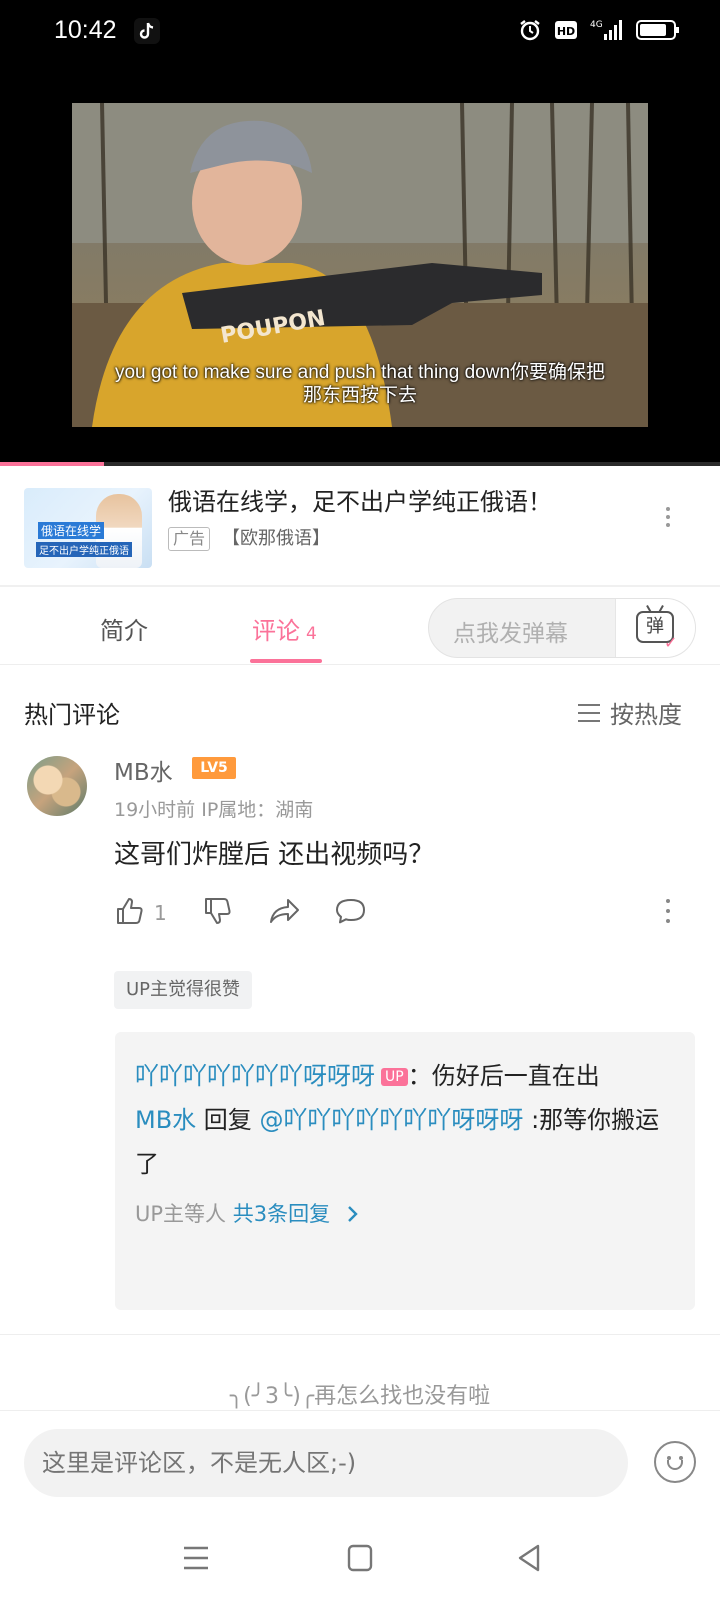 The width and height of the screenshot is (720, 1600). What do you see at coordinates (360, 464) in the screenshot?
I see `video-progress-bar` at bounding box center [360, 464].